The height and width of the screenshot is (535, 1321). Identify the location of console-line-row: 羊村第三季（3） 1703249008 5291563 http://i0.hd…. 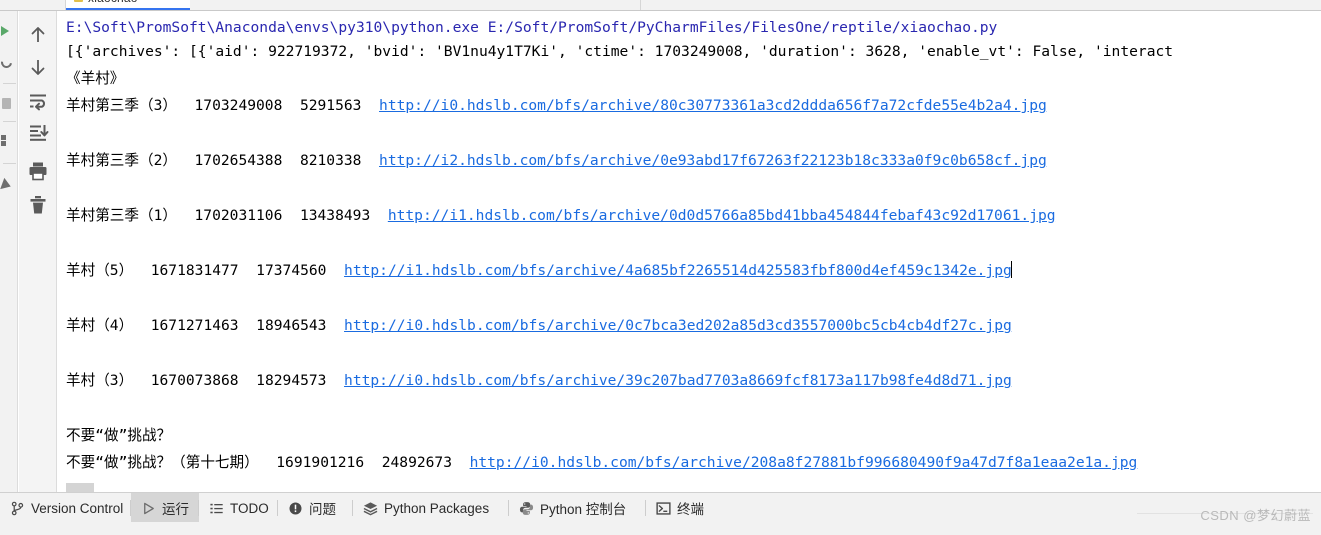
(556, 105).